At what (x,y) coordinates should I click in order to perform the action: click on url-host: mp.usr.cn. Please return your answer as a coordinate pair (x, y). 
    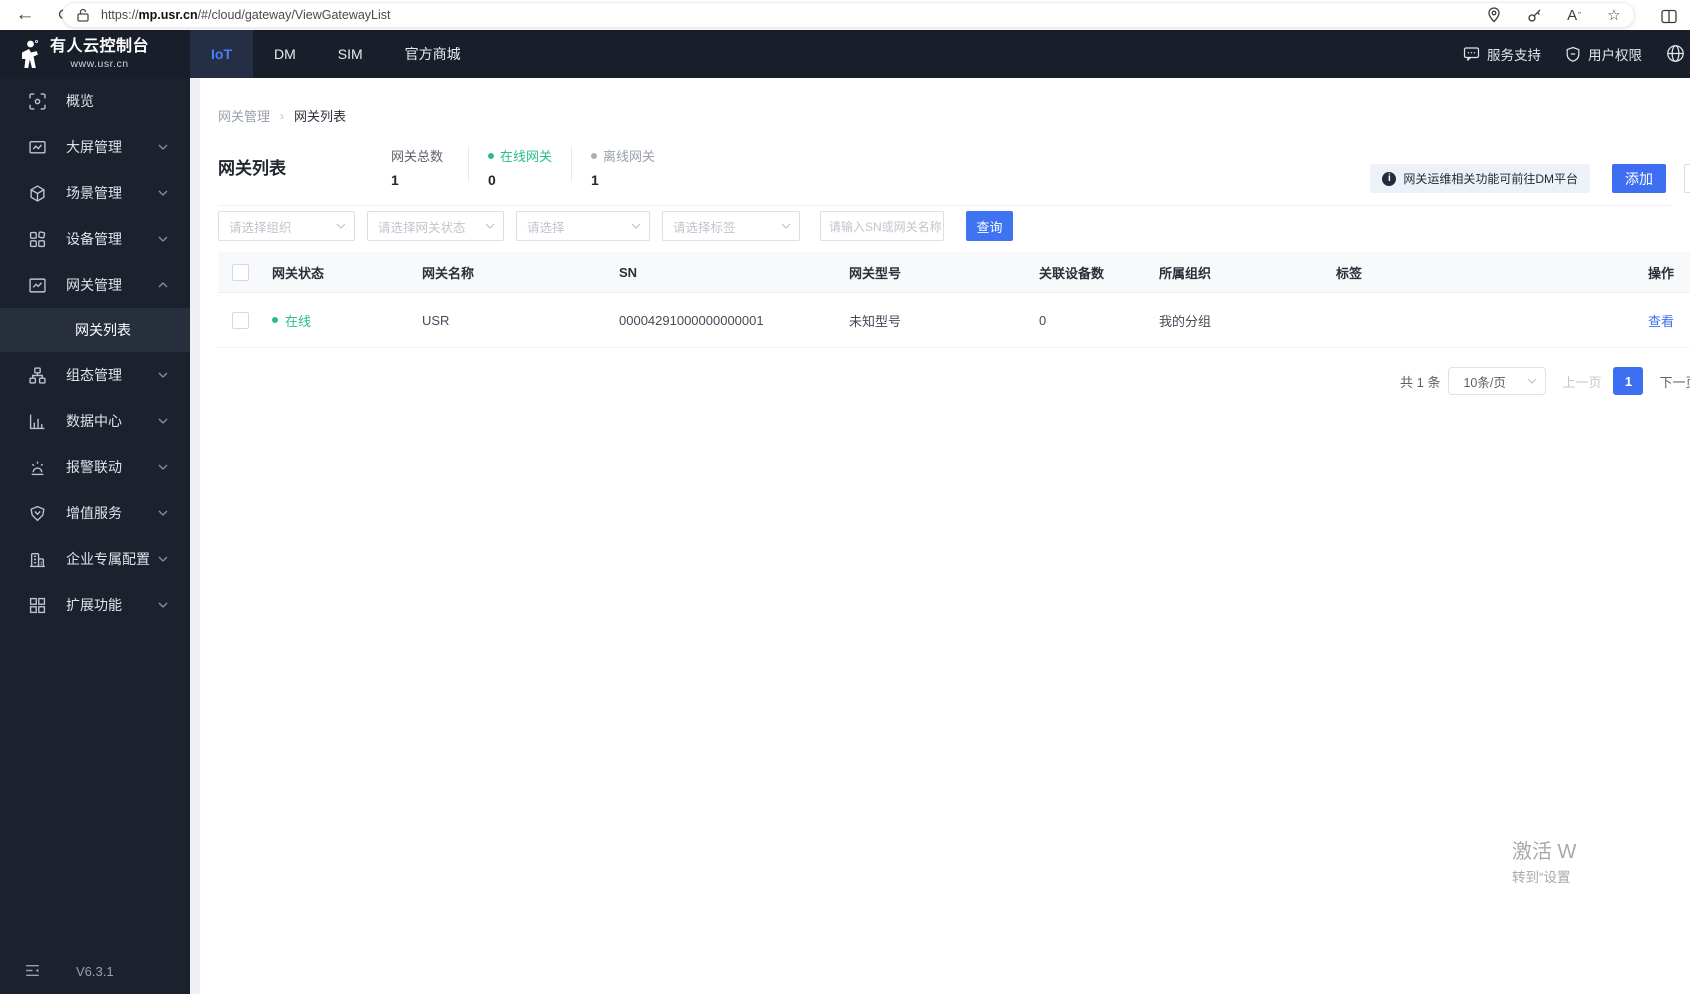
    Looking at the image, I should click on (168, 15).